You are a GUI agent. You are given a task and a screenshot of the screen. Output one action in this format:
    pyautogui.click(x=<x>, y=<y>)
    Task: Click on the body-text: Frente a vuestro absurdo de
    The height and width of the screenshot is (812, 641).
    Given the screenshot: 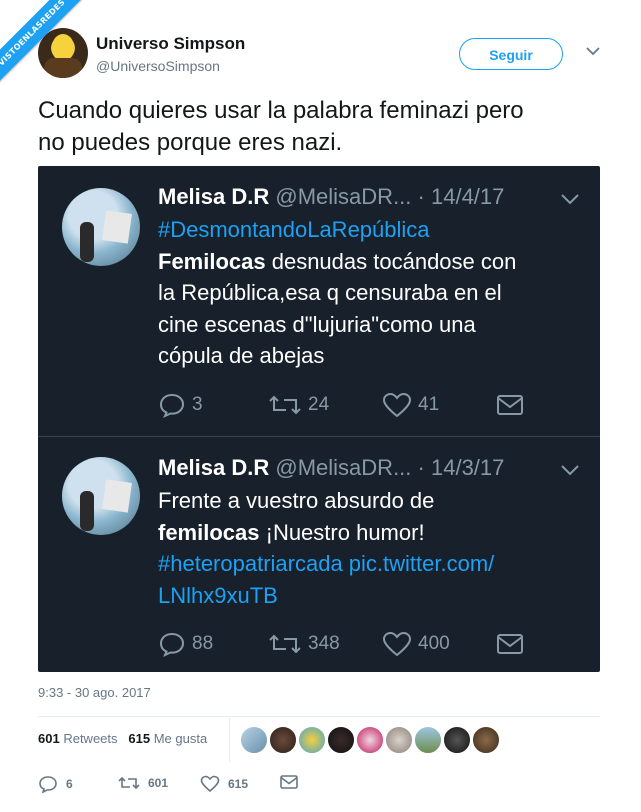 What is the action you would take?
    pyautogui.click(x=296, y=500)
    